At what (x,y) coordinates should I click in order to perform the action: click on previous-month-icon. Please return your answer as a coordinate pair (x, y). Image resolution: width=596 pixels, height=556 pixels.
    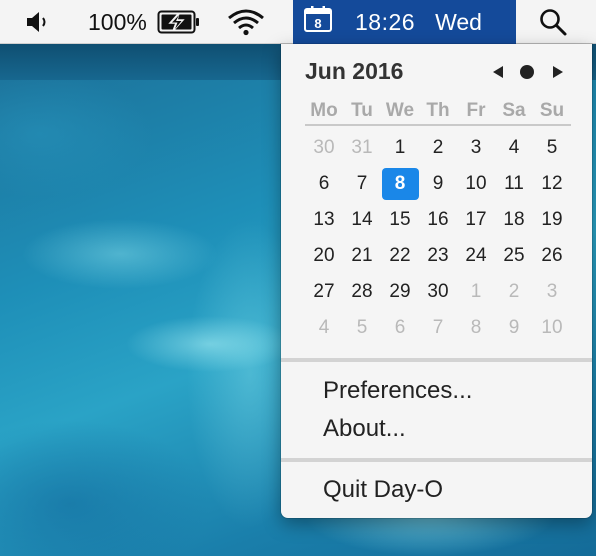
    Looking at the image, I should click on (498, 72).